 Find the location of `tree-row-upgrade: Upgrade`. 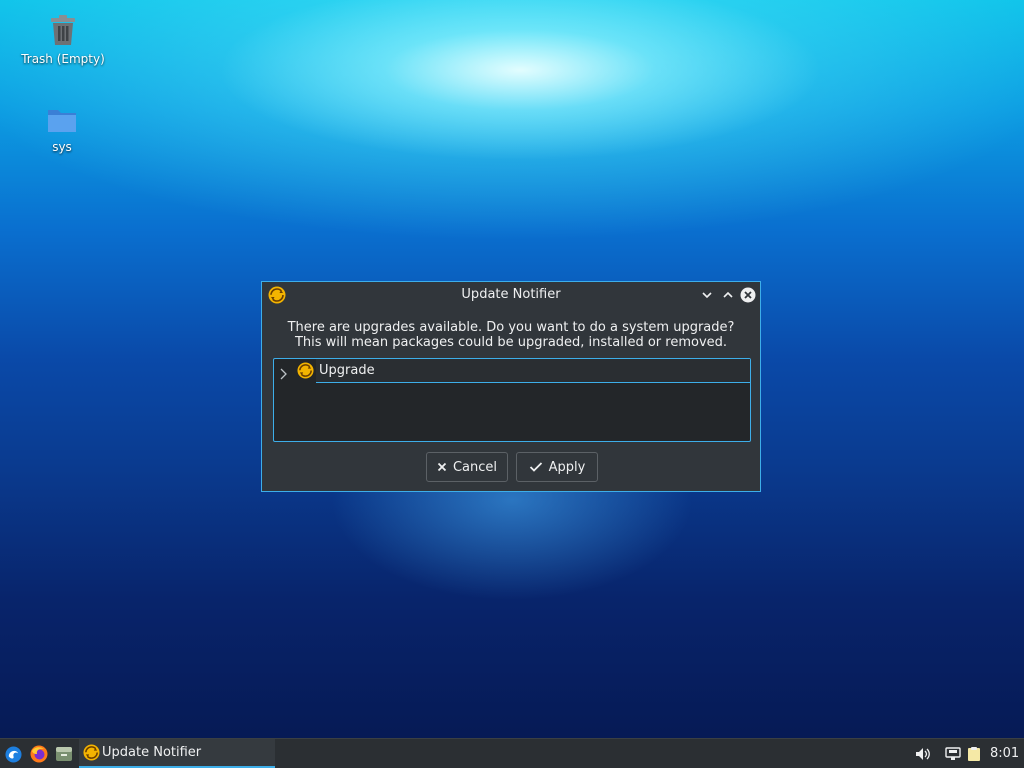

tree-row-upgrade: Upgrade is located at coordinates (512, 371).